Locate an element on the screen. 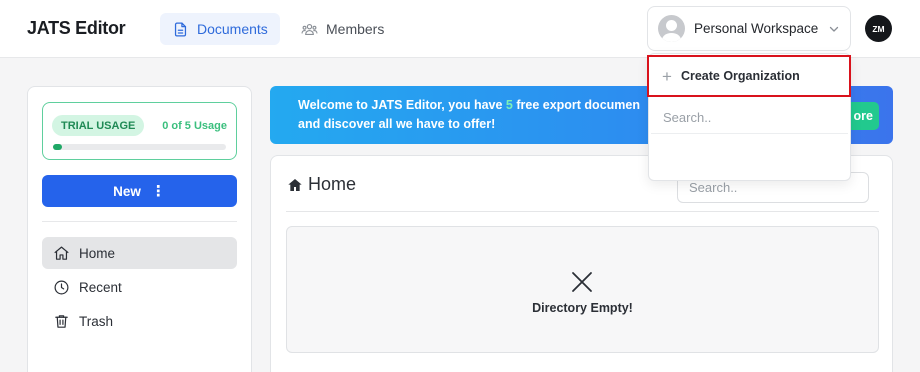 Image resolution: width=920 pixels, height=372 pixels. banner-line2: and discover all we have to offer! is located at coordinates (397, 124).